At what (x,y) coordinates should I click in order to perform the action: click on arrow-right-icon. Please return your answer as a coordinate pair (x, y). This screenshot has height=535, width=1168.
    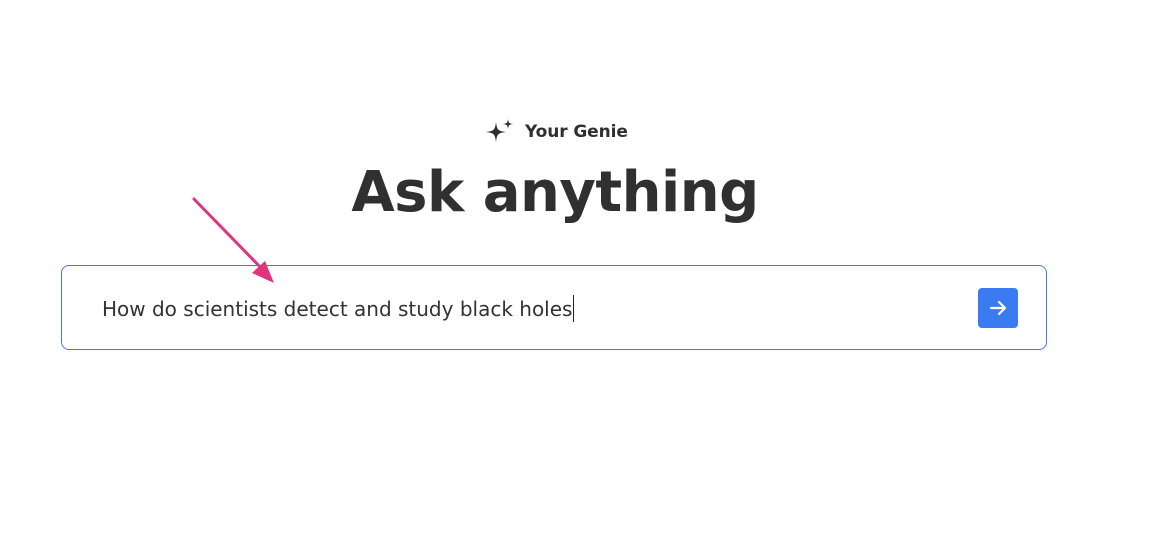
    Looking at the image, I should click on (998, 308).